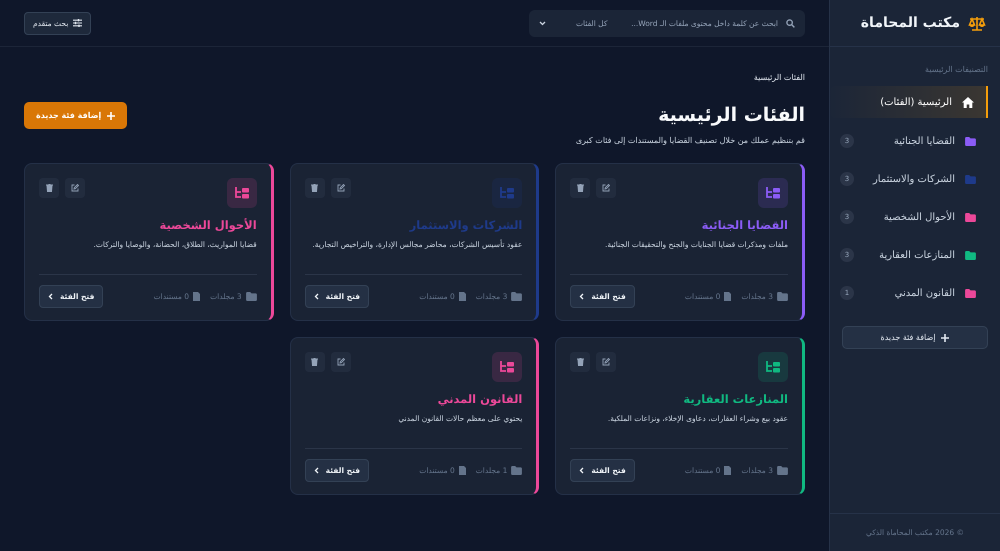 This screenshot has width=1000, height=551. I want to click on brand-name: مكتب المحاماة, so click(910, 23).